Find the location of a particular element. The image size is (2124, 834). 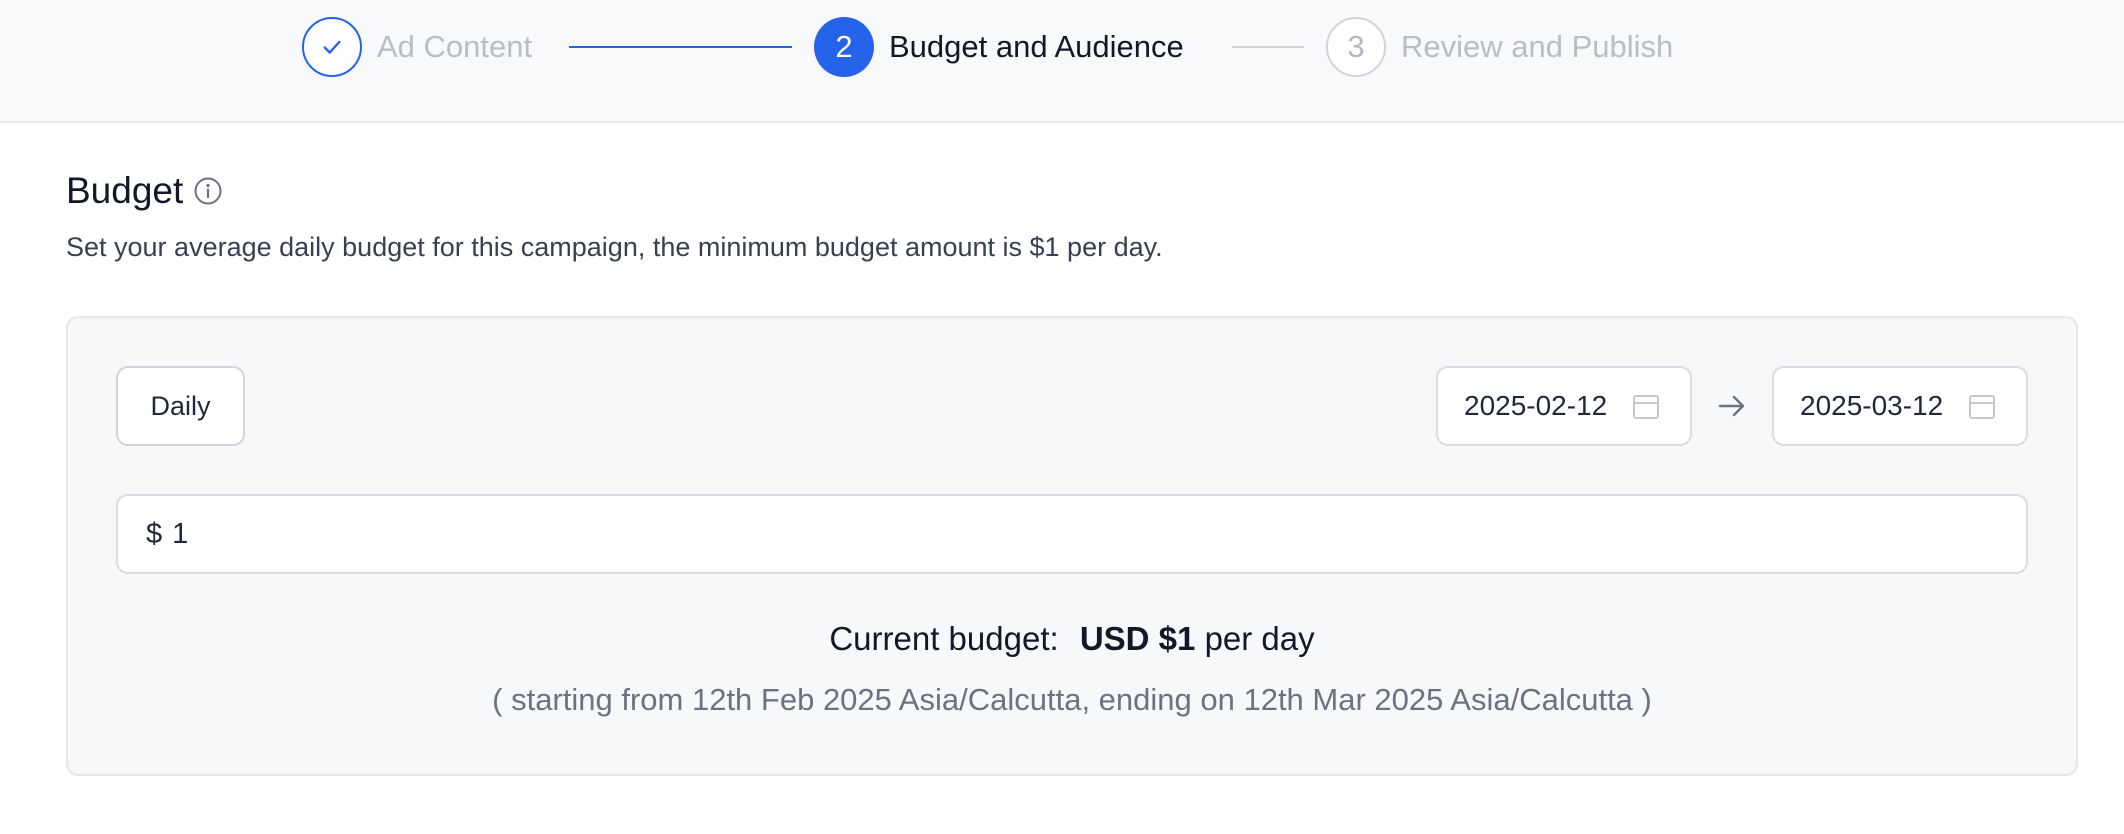

step-2-label: Budget and Audience is located at coordinates (1036, 46).